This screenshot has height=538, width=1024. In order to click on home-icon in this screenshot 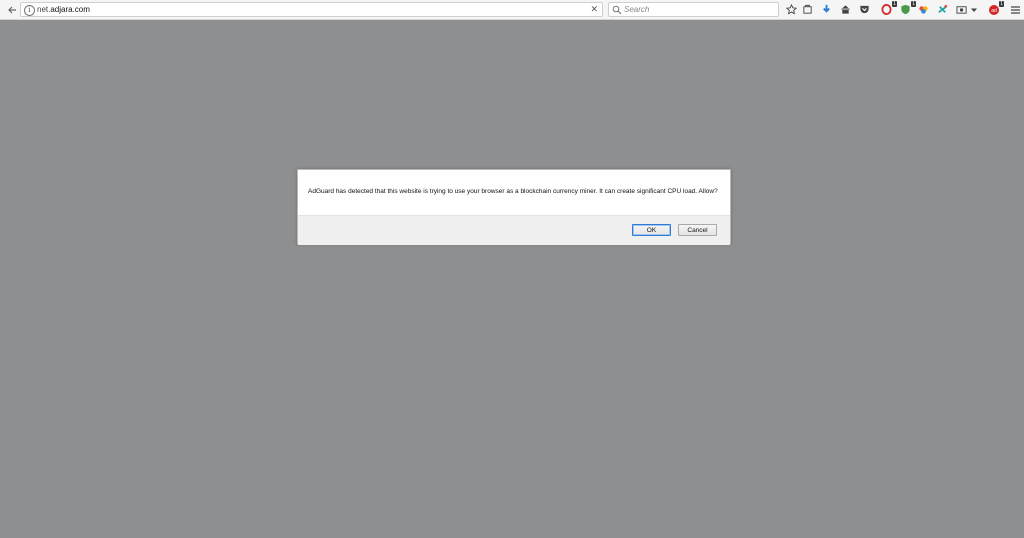, I will do `click(845, 9)`.